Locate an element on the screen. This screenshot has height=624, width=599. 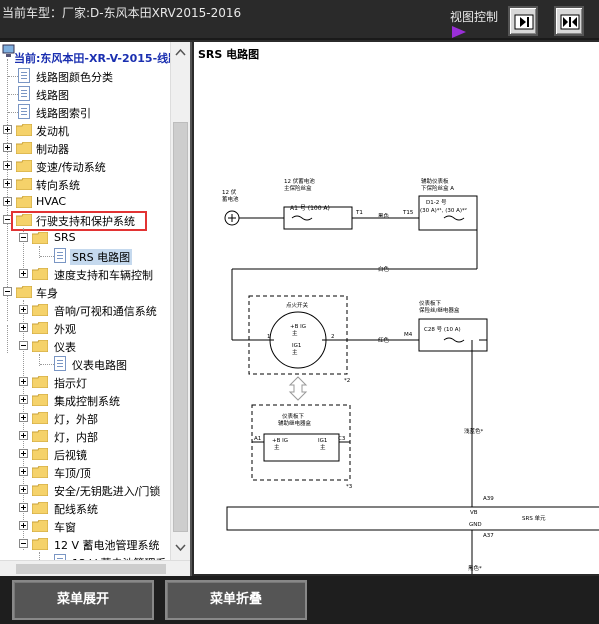
tree-item-gauges: 仪表 is located at coordinates (85, 346).